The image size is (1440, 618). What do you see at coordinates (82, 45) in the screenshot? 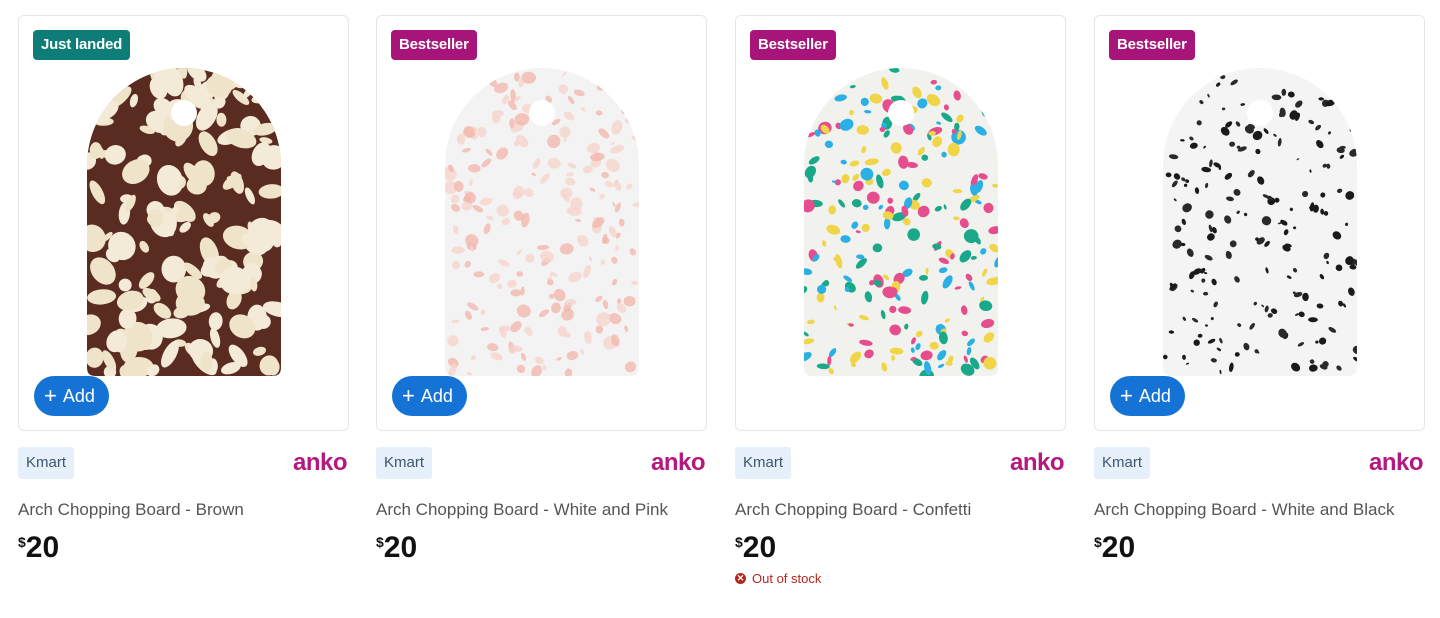
I see `product-badge: Just landed` at bounding box center [82, 45].